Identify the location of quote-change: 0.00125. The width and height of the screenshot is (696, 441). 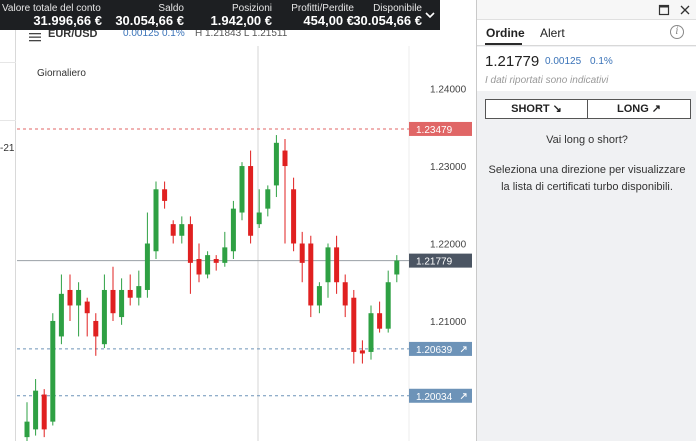
(563, 61).